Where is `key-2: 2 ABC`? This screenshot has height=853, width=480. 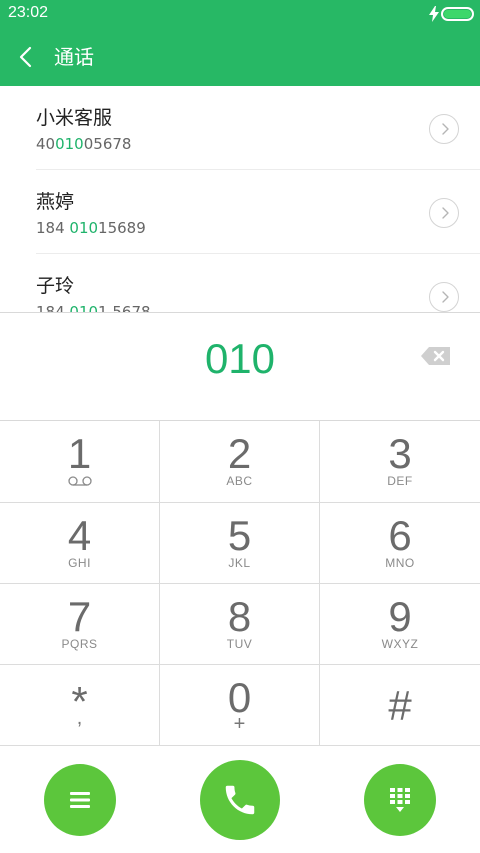
key-2: 2 ABC is located at coordinates (240, 462).